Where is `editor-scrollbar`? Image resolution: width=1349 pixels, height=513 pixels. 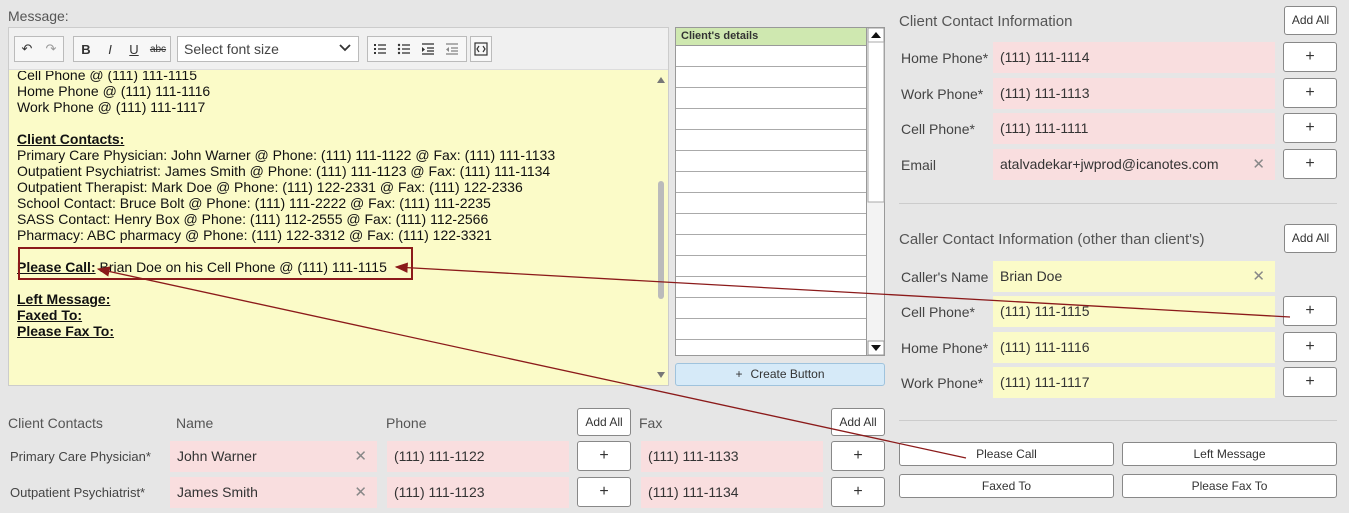
editor-scrollbar is located at coordinates (661, 228).